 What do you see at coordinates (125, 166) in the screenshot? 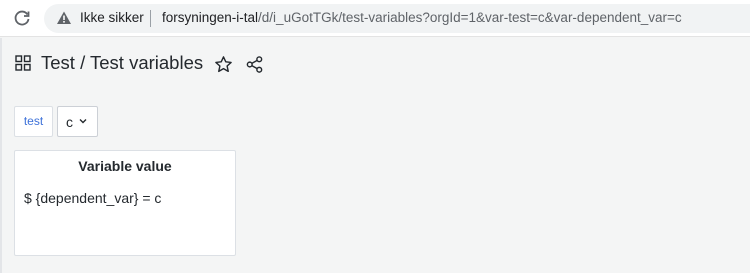
I see `panel-title: Variable value` at bounding box center [125, 166].